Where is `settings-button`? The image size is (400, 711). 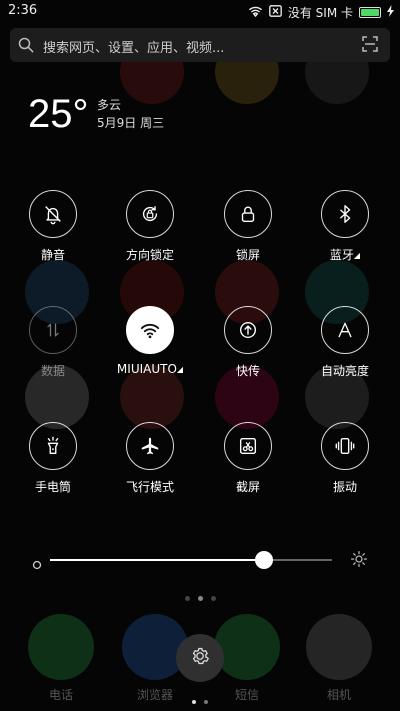
settings-button is located at coordinates (200, 658).